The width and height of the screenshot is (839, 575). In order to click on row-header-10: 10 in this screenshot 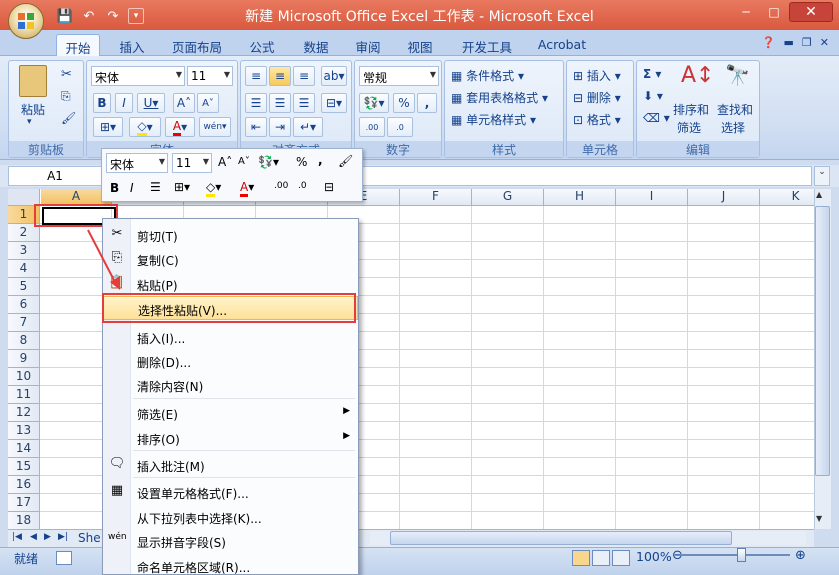, I will do `click(24, 377)`.